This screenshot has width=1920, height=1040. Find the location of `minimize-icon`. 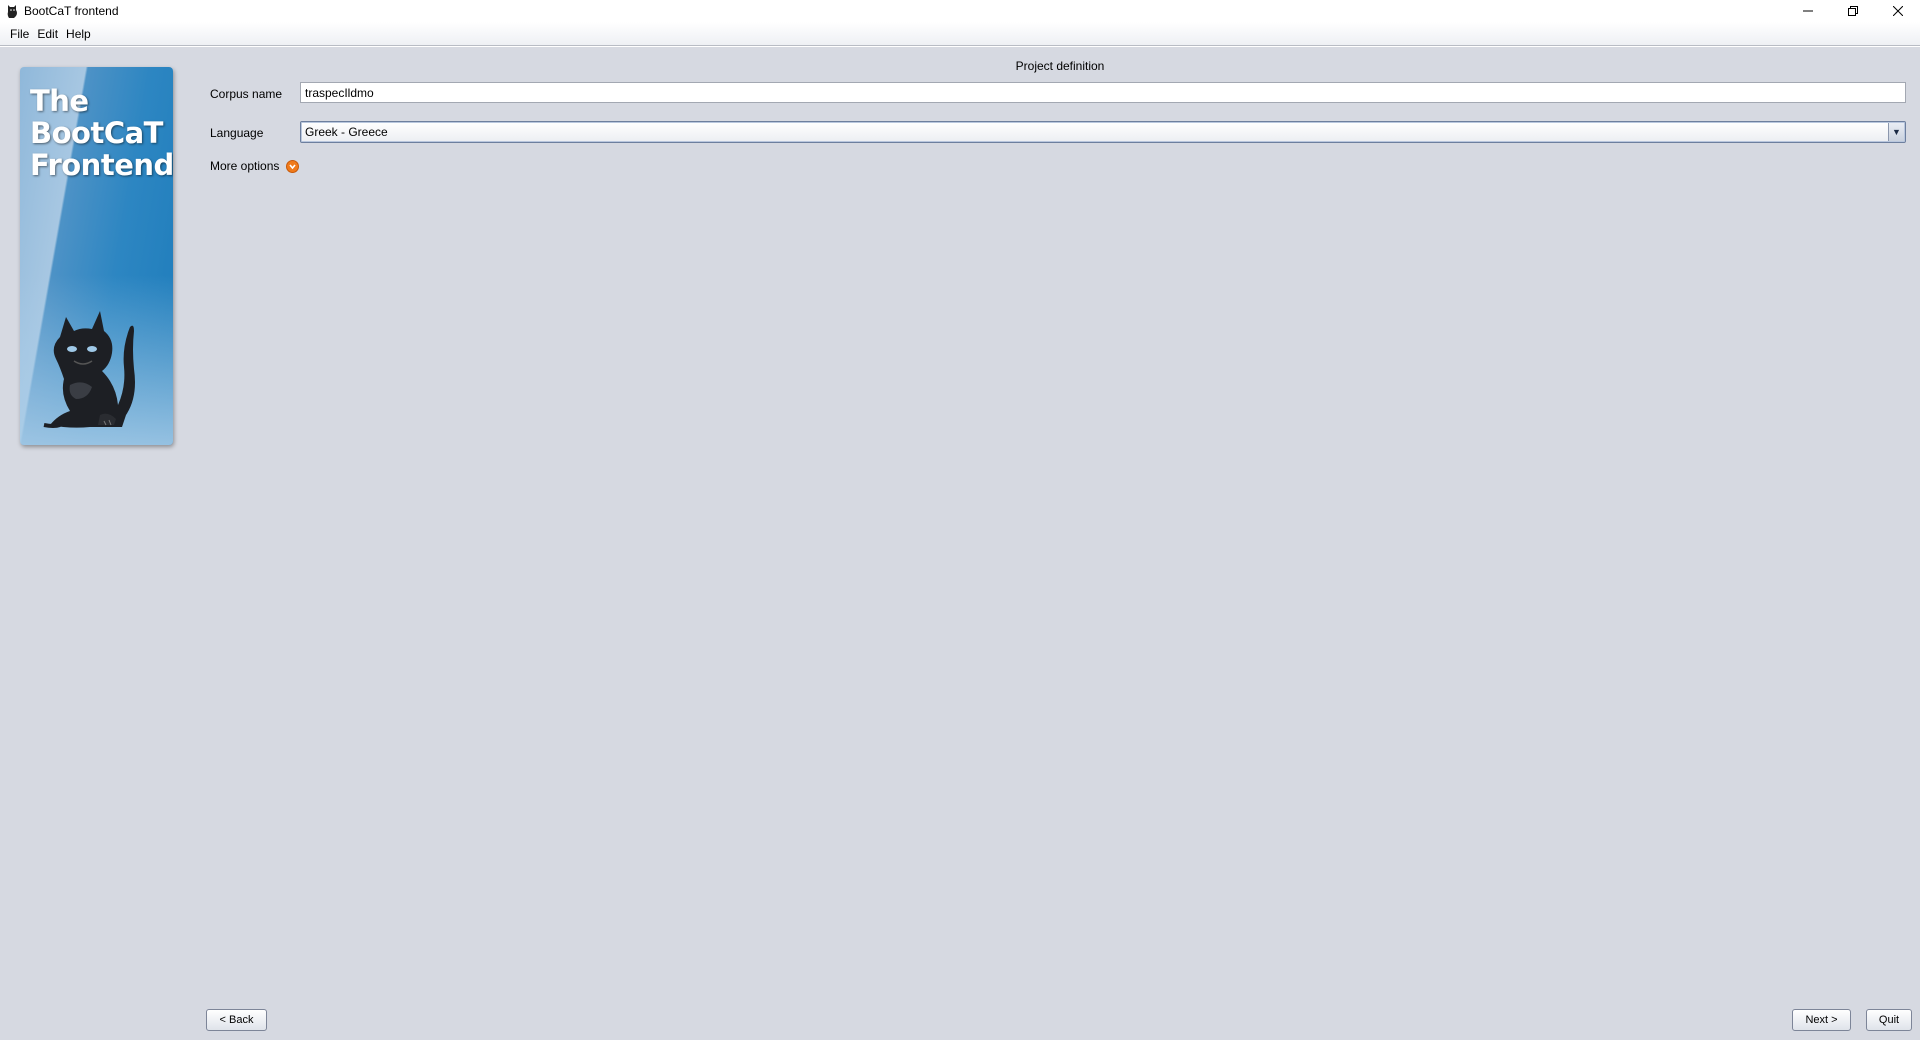

minimize-icon is located at coordinates (1807, 11).